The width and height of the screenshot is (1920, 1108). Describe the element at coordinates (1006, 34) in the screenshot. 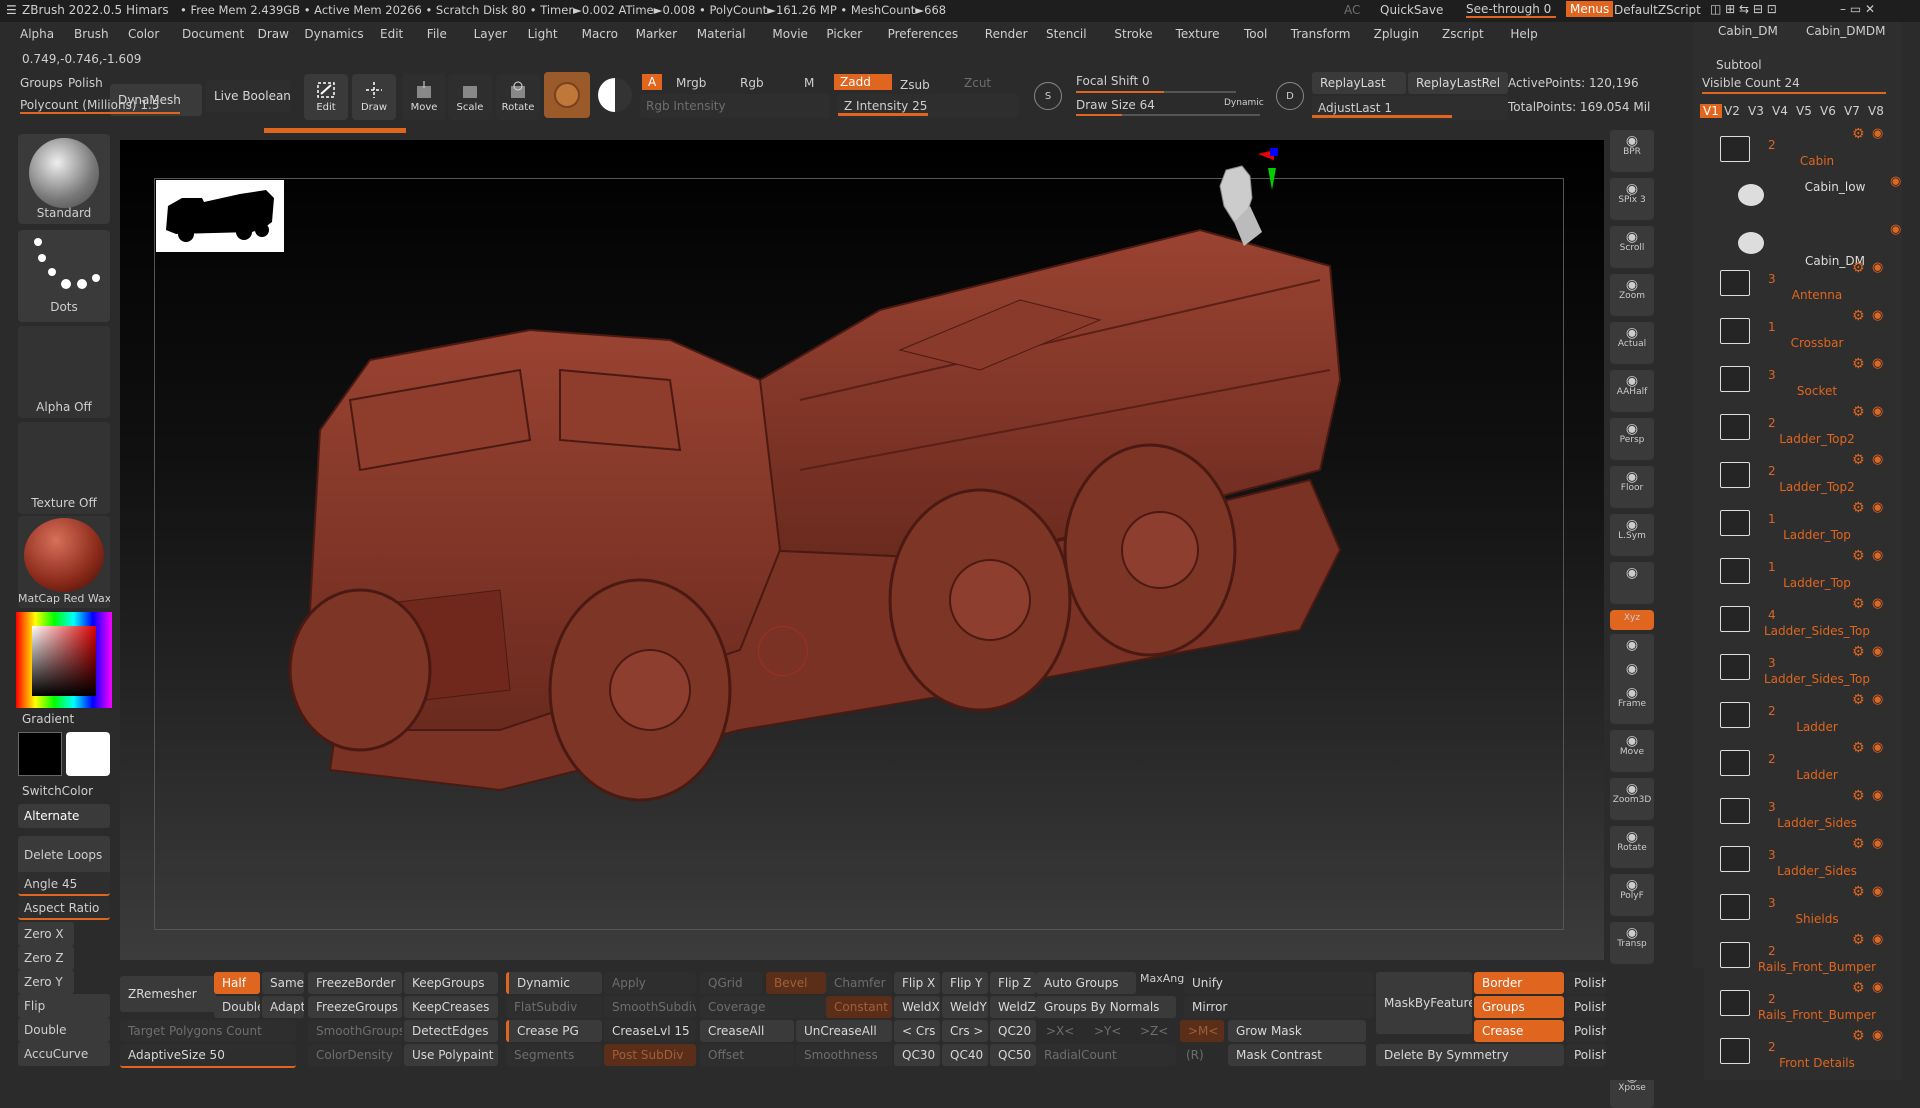

I see `menu-render: Render` at that location.